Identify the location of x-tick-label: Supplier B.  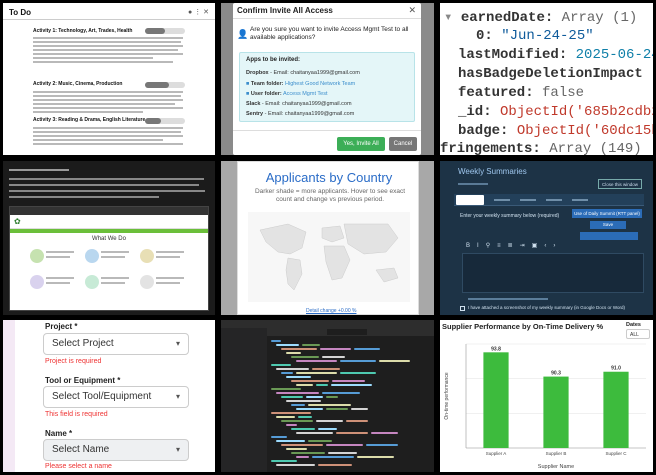
(556, 453).